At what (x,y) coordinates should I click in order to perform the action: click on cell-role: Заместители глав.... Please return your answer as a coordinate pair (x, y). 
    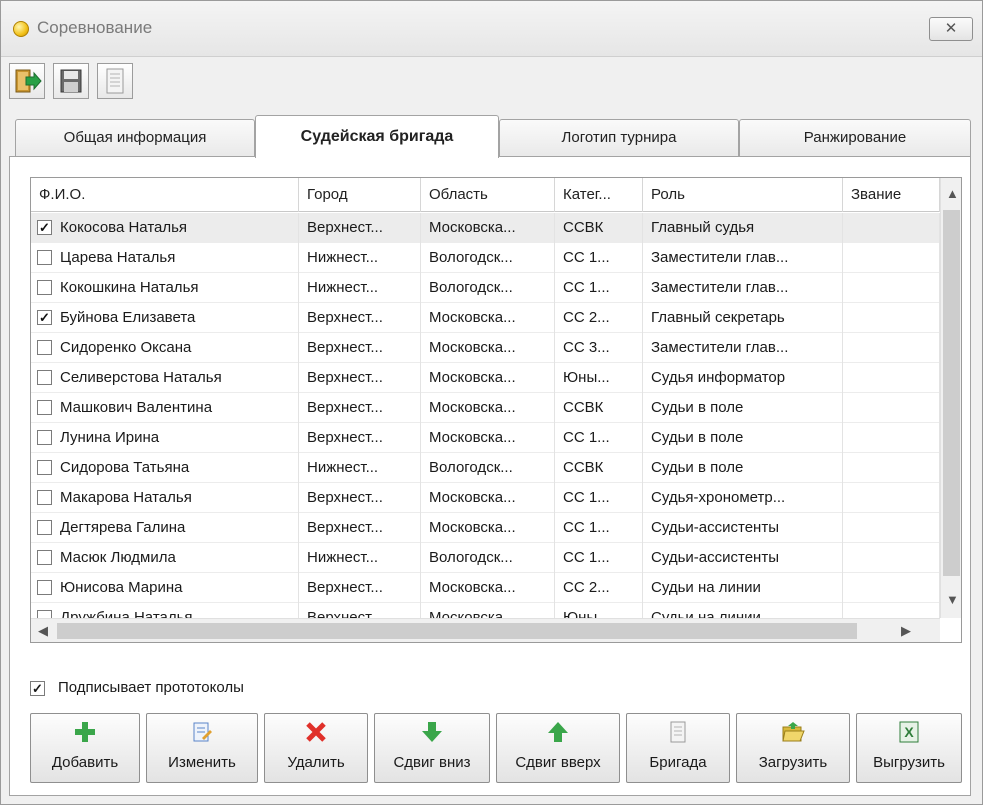
    Looking at the image, I should click on (743, 288).